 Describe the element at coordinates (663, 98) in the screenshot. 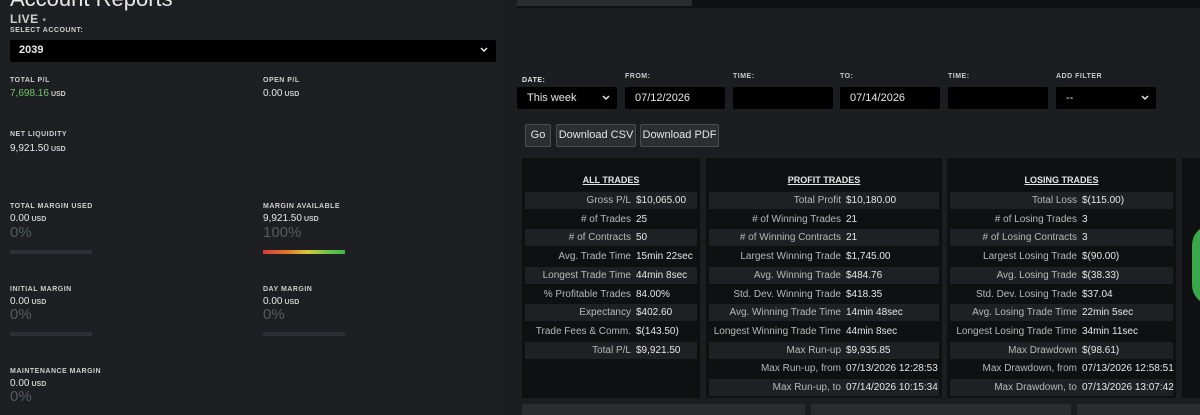

I see `from-date-value: 07/12/2026` at that location.